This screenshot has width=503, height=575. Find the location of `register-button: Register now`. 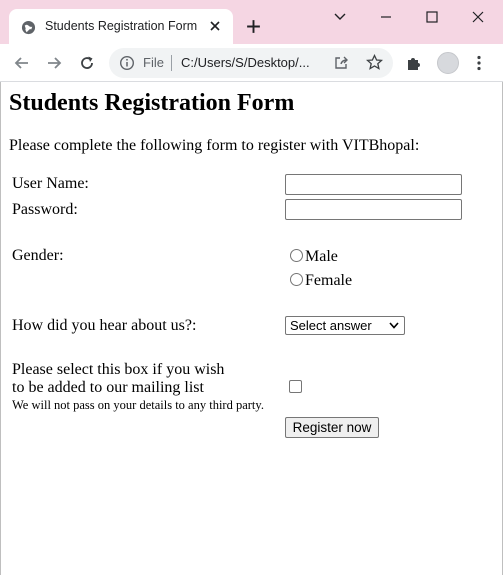

register-button: Register now is located at coordinates (332, 427).